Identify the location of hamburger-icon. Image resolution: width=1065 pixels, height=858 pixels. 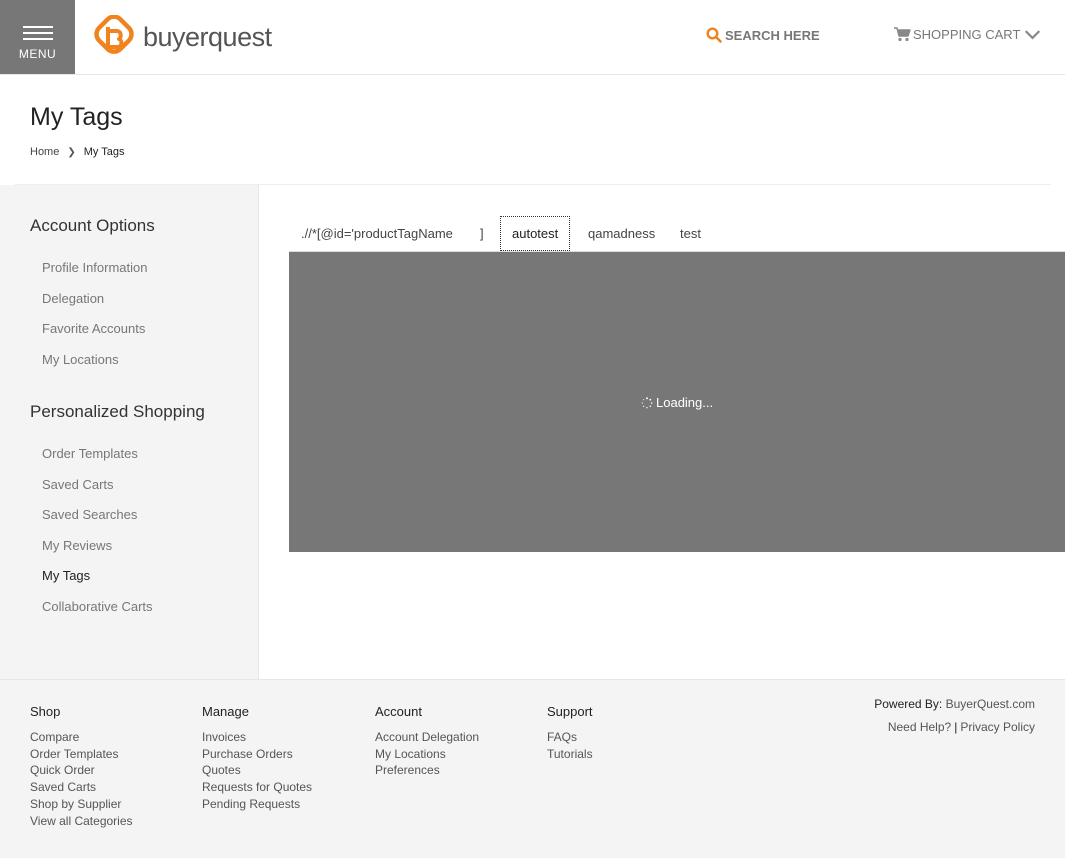
(38, 33).